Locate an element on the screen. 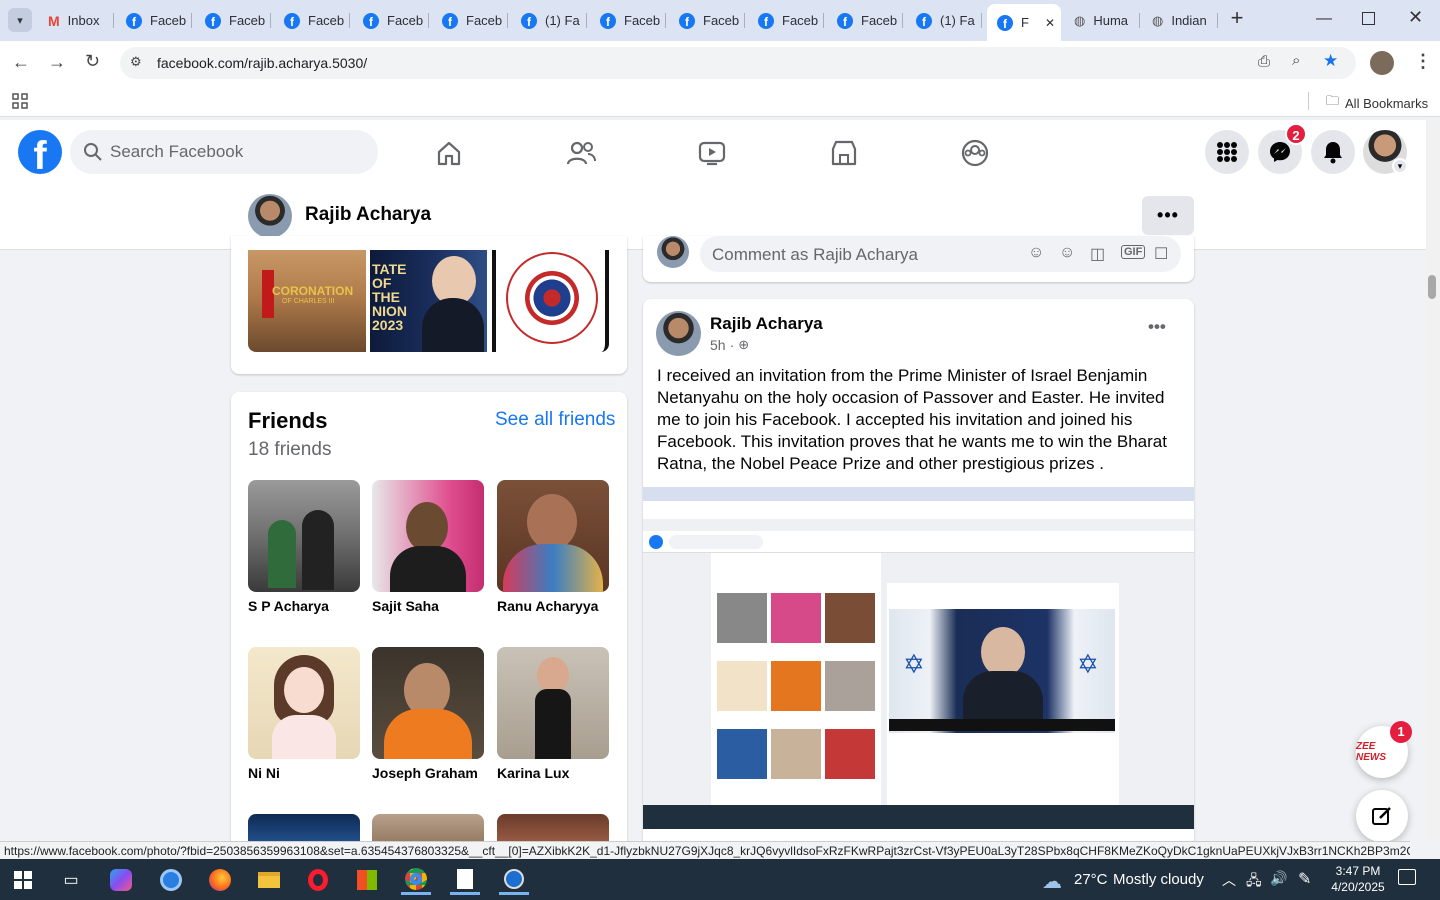 Image resolution: width=1440 pixels, height=900 pixels. post-author-avatar is located at coordinates (678, 333).